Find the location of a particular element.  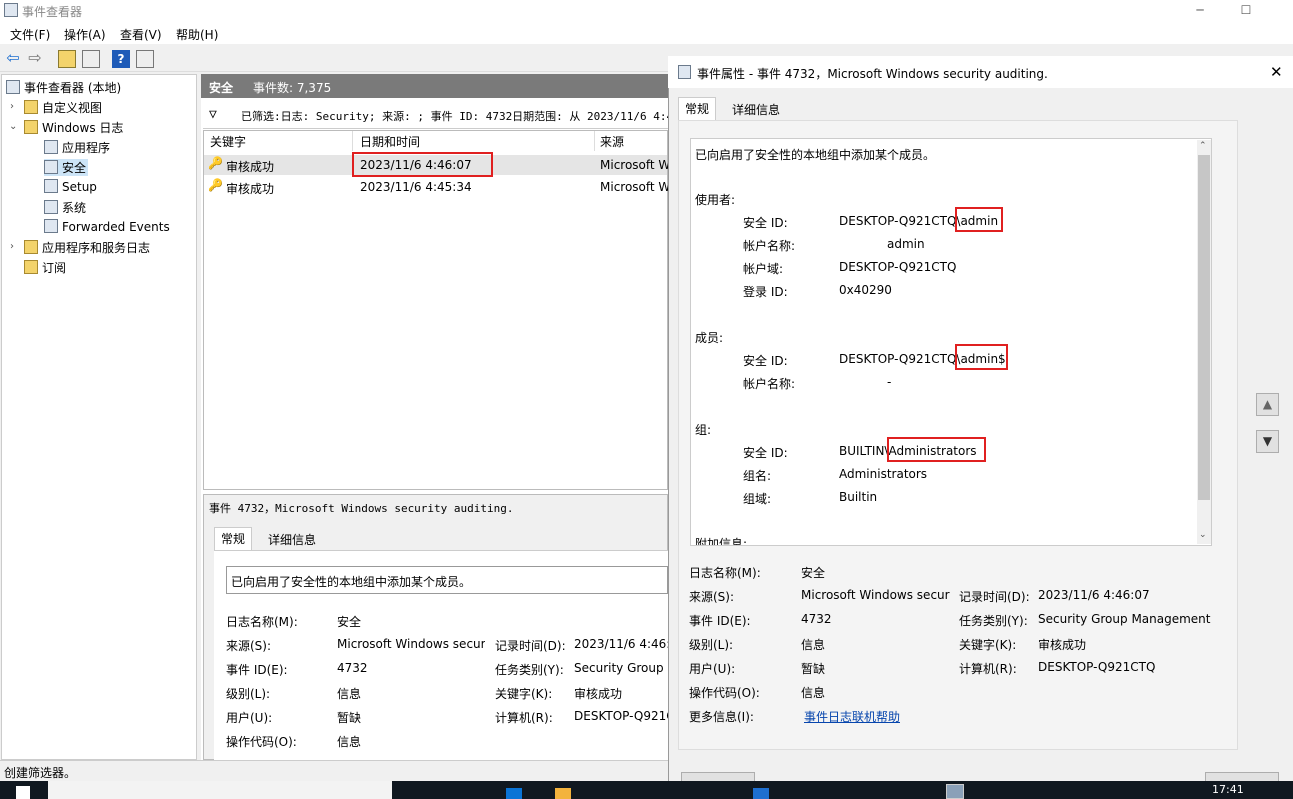

next-event-button: ▼ is located at coordinates (1267, 441).